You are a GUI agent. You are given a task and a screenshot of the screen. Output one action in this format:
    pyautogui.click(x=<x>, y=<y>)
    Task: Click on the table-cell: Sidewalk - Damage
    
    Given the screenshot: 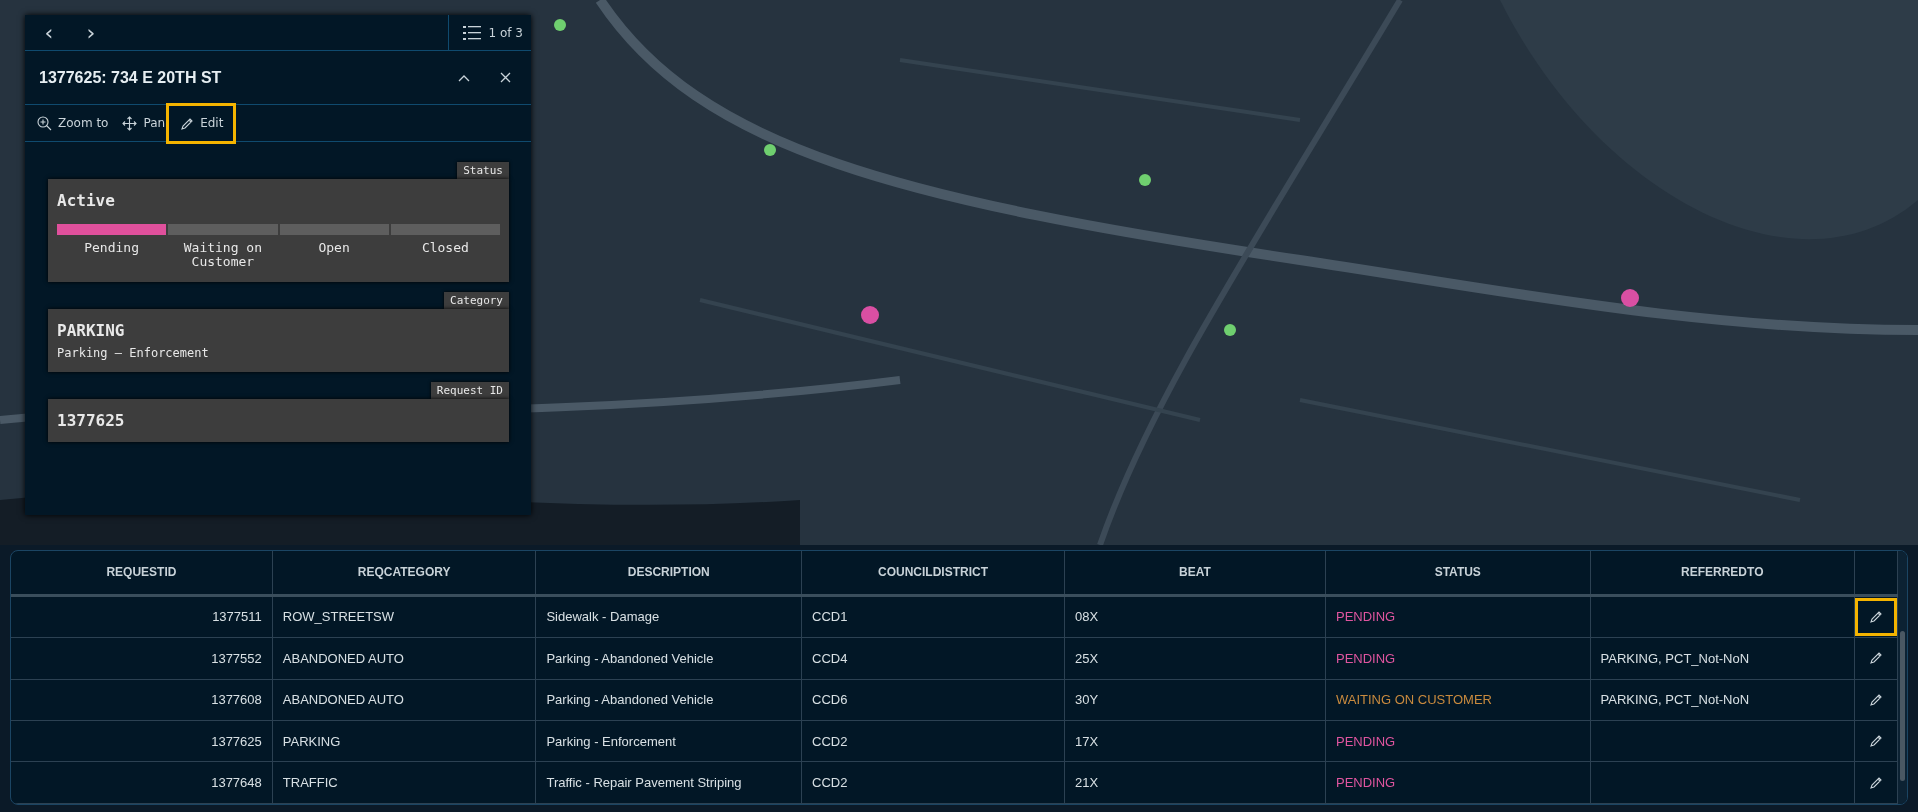 What is the action you would take?
    pyautogui.click(x=668, y=616)
    